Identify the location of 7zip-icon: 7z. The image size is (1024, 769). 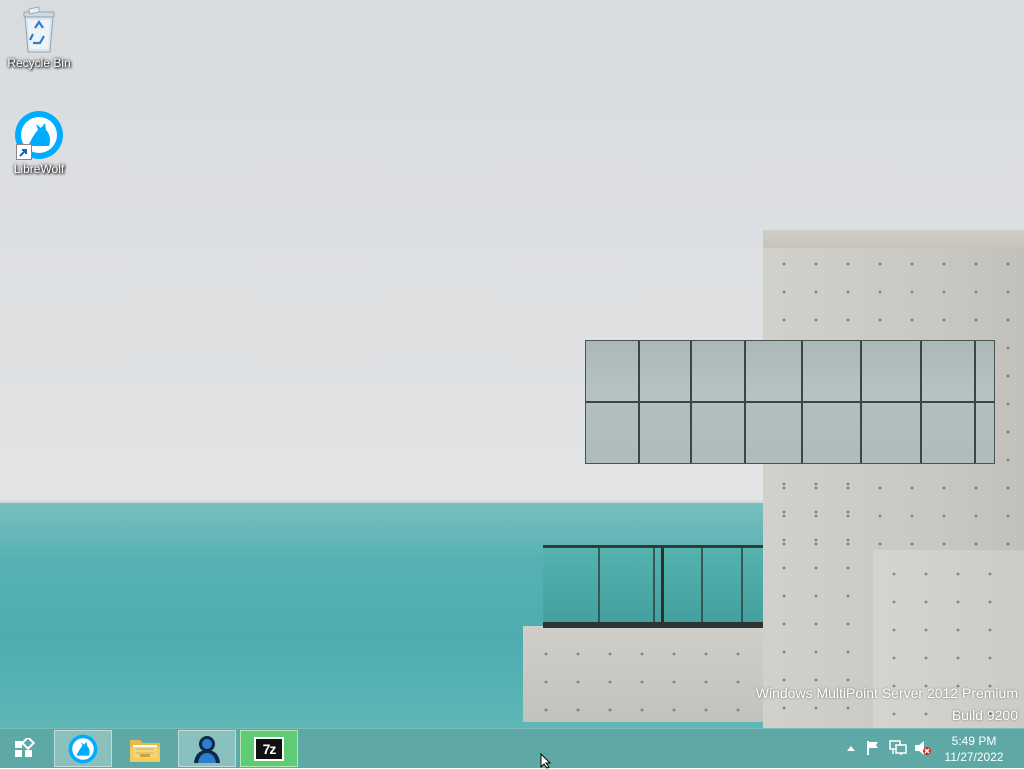
(269, 748).